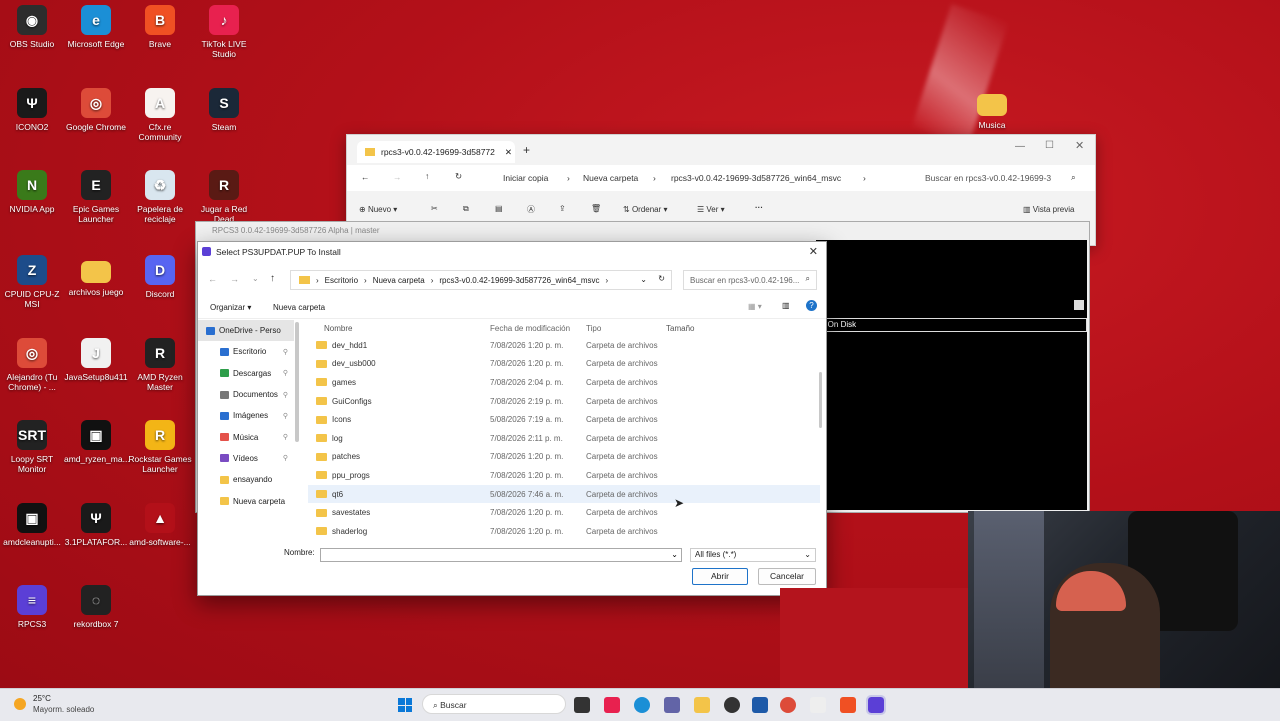  What do you see at coordinates (378, 209) in the screenshot?
I see `new-button: ⊕ Nuevo ▾` at bounding box center [378, 209].